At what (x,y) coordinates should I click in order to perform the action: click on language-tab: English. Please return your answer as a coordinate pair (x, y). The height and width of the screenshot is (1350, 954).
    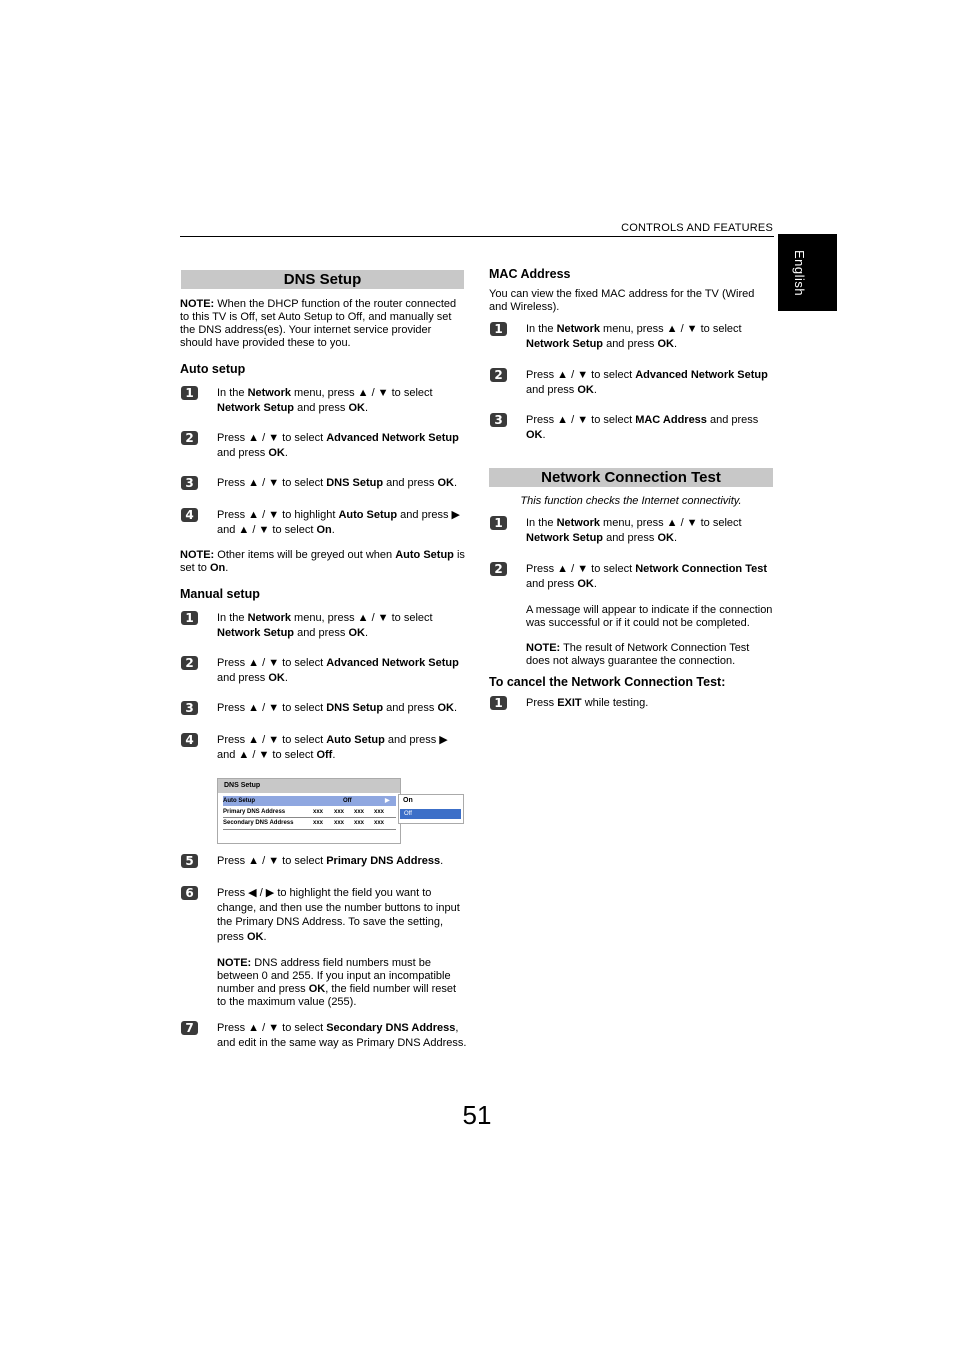
    Looking at the image, I should click on (807, 272).